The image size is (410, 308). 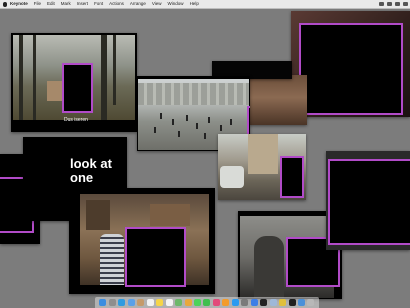 I want to click on ibooks-icon, so click(x=226, y=302).